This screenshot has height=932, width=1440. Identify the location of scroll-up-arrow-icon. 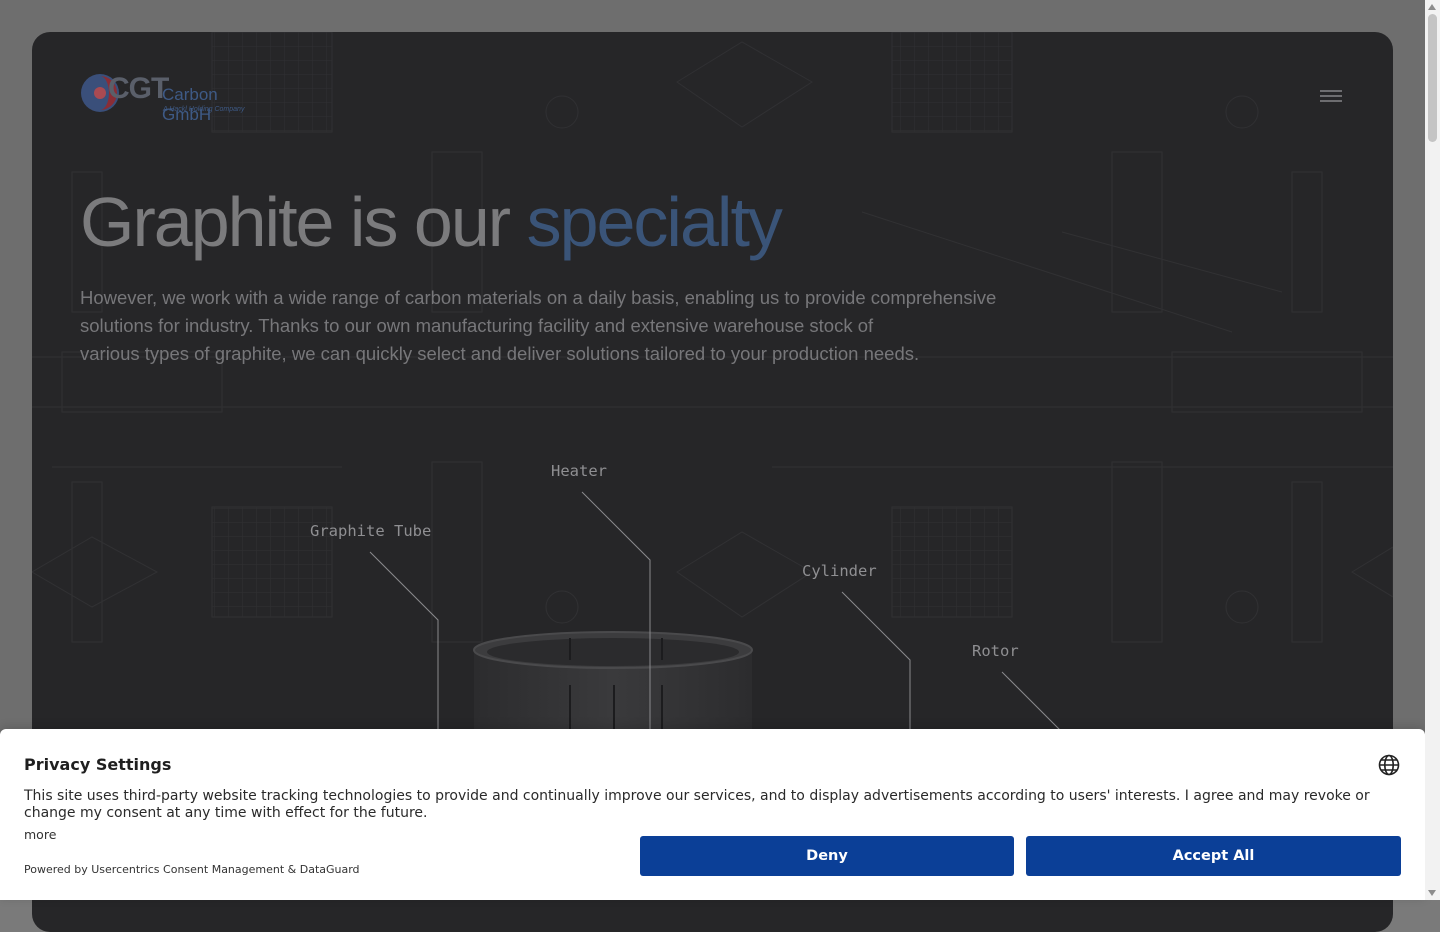
(1432, 7).